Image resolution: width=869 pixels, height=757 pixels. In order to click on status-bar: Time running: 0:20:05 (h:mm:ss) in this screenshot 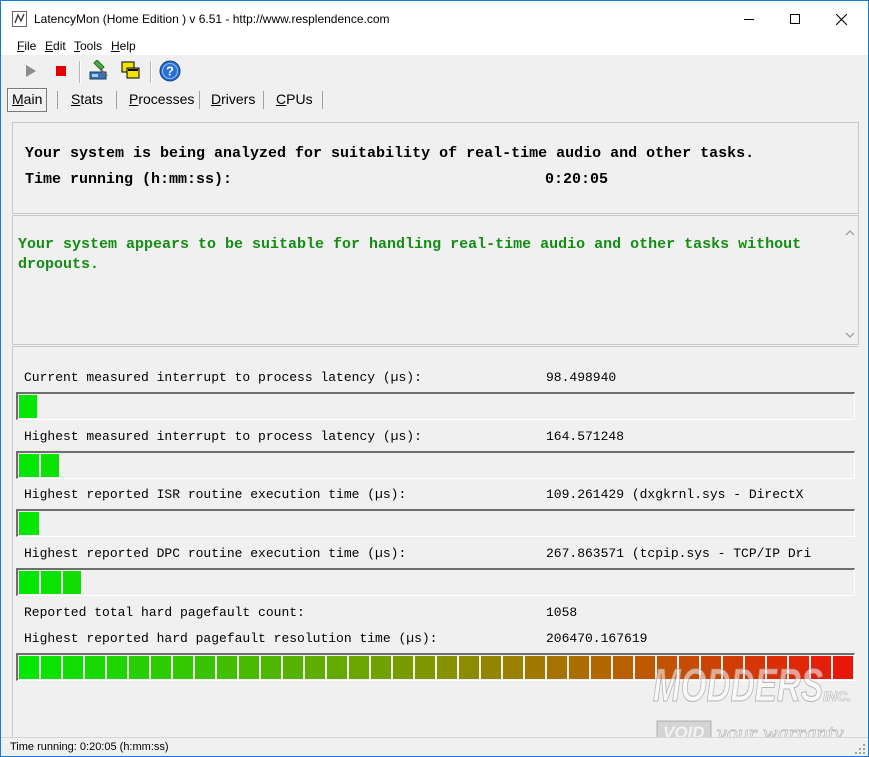, I will do `click(434, 746)`.